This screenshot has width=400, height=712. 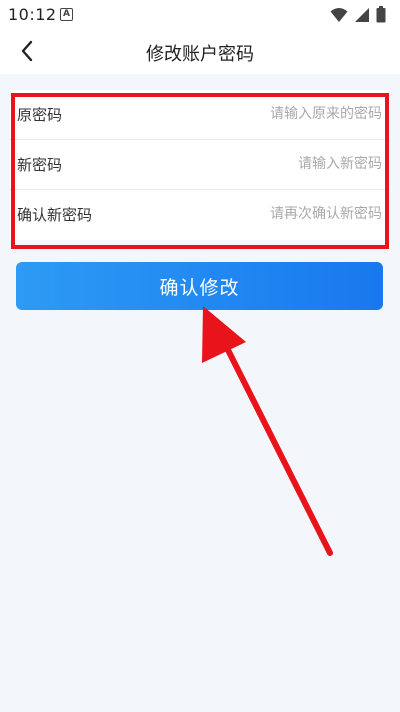 What do you see at coordinates (55, 215) in the screenshot?
I see `confirm-password-label: 确认新密码` at bounding box center [55, 215].